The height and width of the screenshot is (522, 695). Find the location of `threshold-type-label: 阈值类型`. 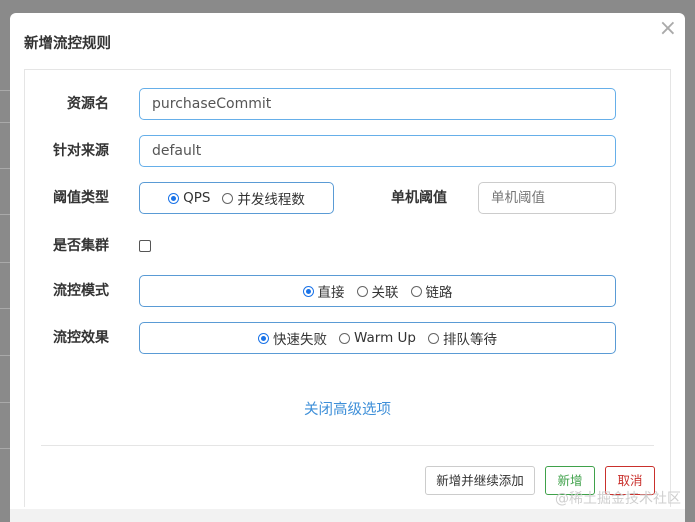

threshold-type-label: 阈值类型 is located at coordinates (81, 198).